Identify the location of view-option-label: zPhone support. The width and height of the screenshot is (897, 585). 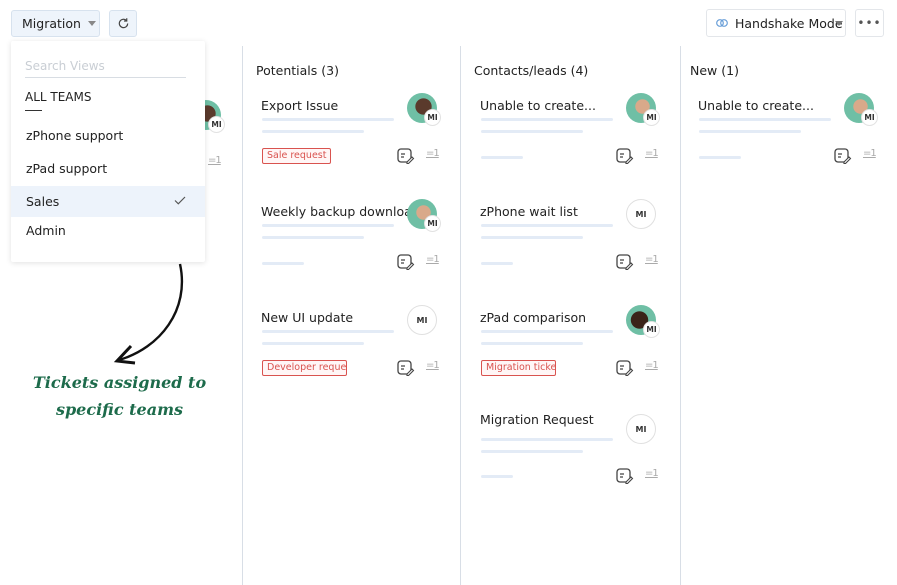
(75, 135).